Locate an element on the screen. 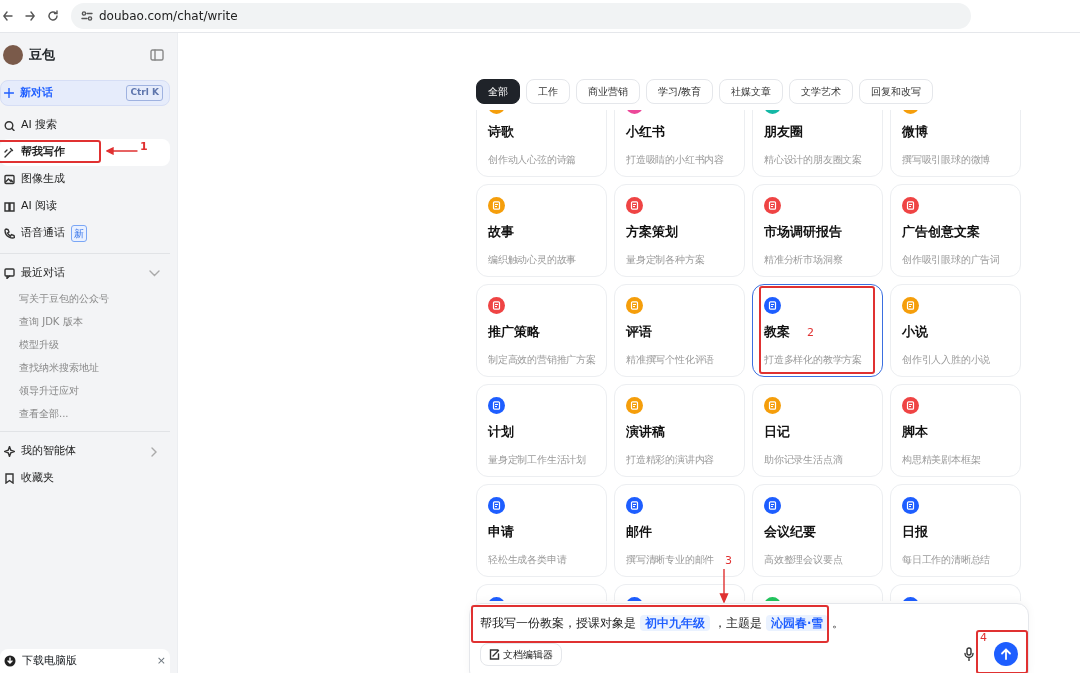 Image resolution: width=1080 pixels, height=673 pixels. reload-icon is located at coordinates (53, 16).